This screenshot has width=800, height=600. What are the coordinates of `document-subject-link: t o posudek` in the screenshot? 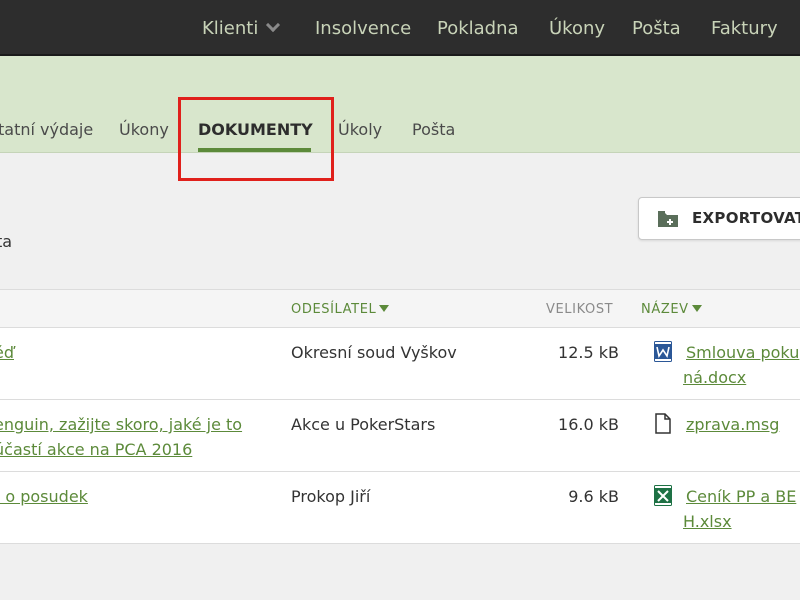 It's located at (137, 496).